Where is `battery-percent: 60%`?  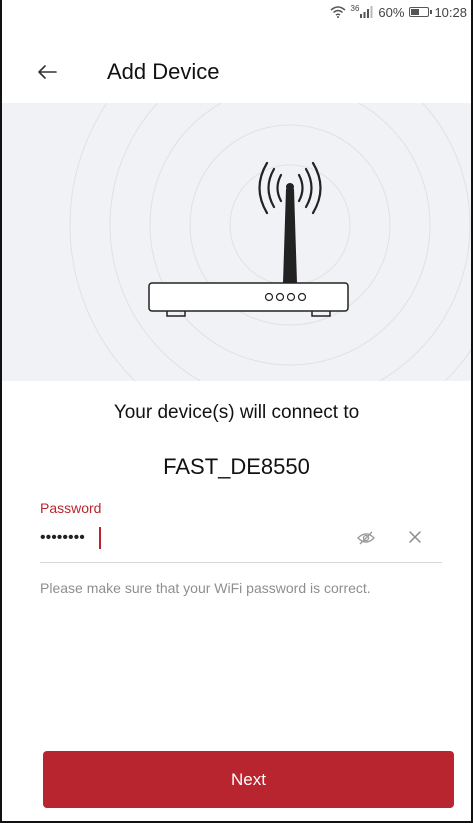 battery-percent: 60% is located at coordinates (391, 12).